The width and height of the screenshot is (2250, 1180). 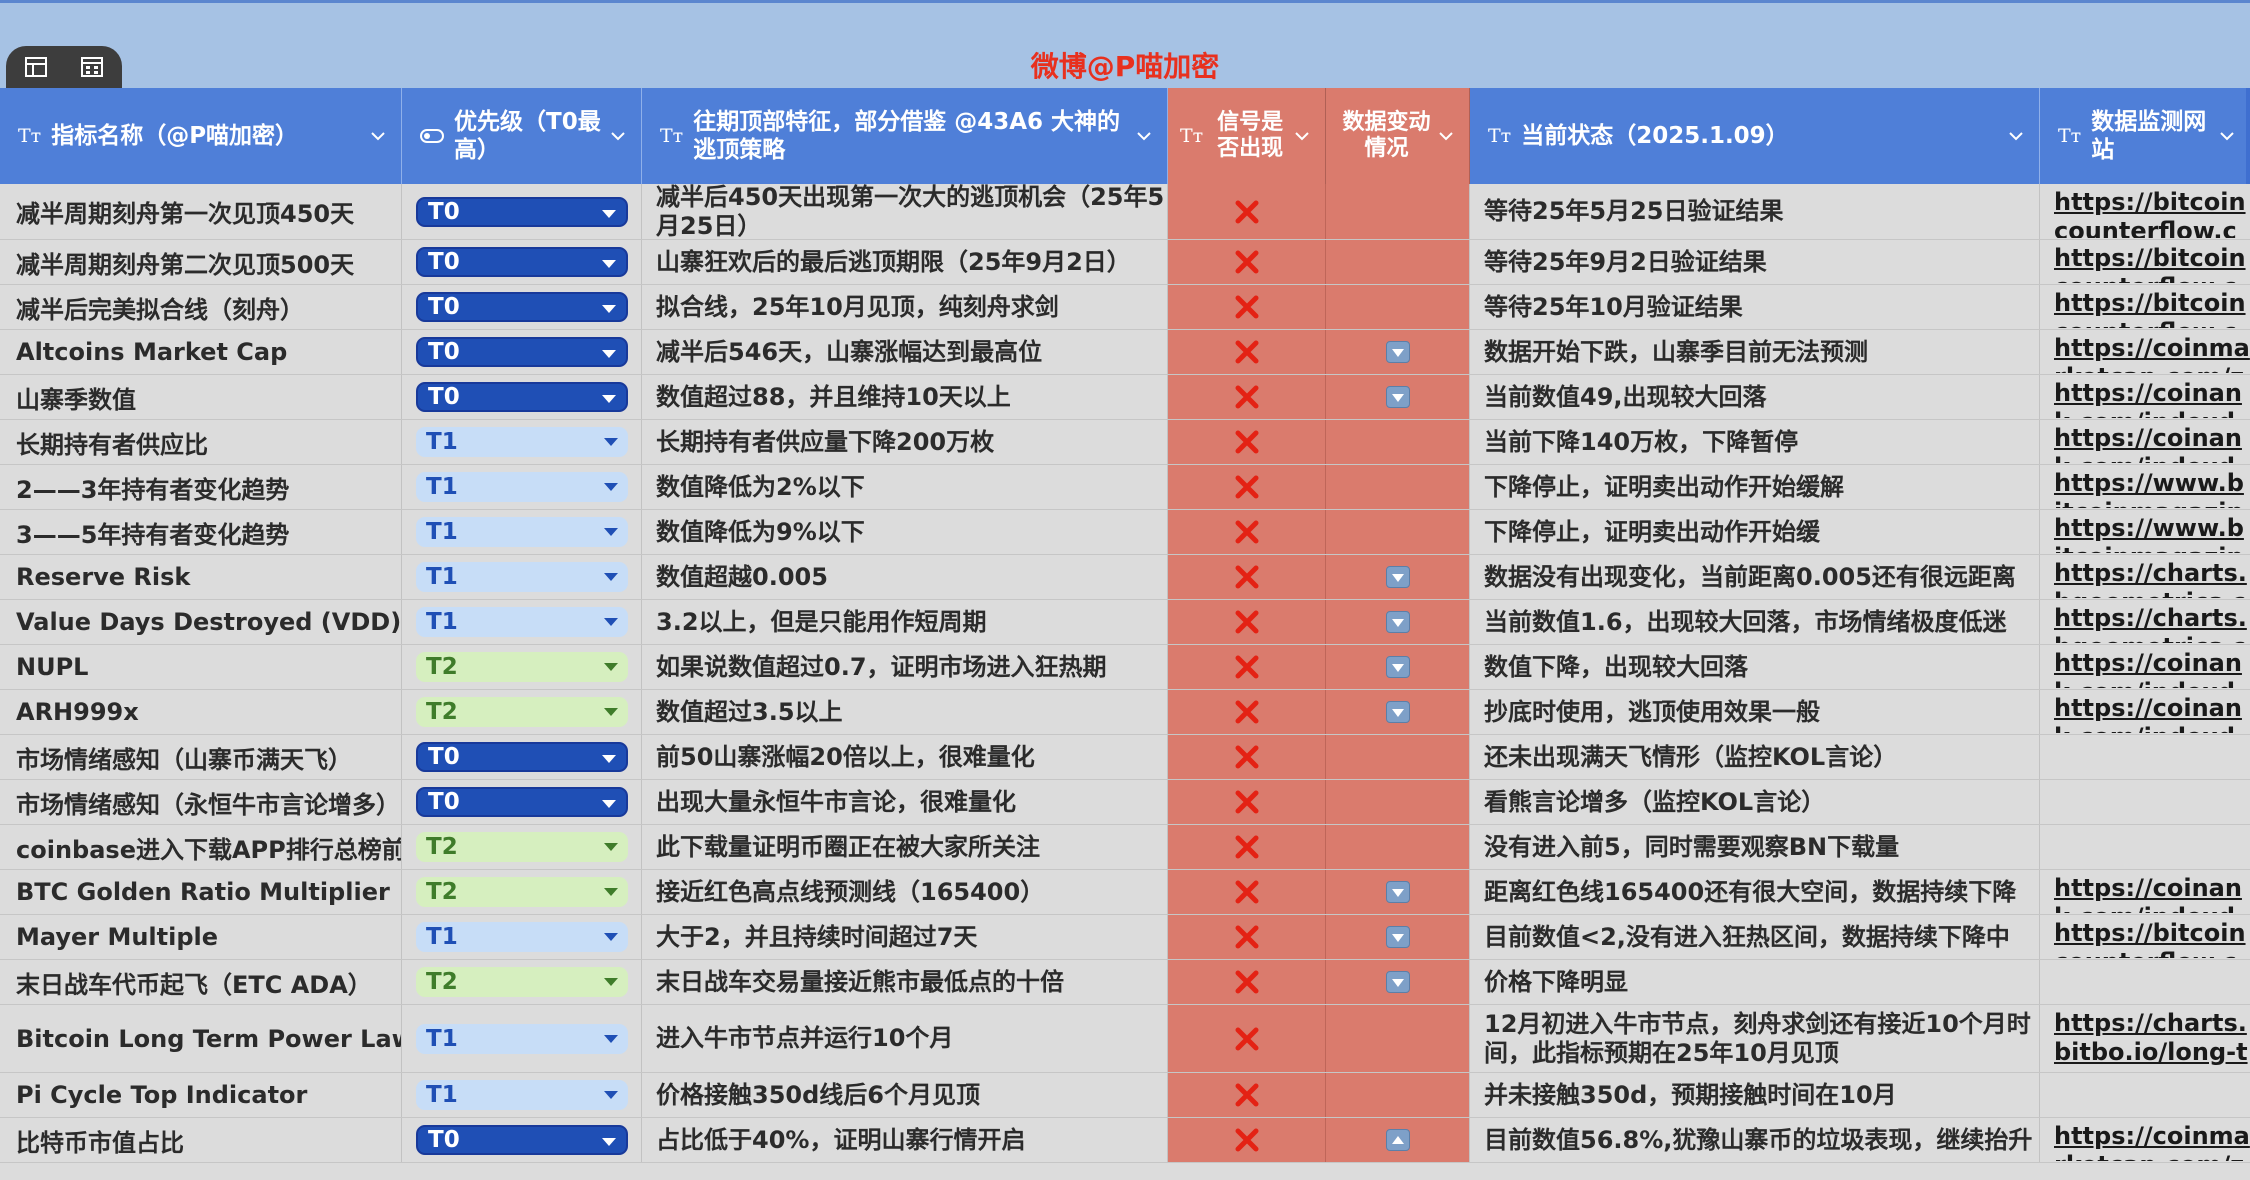 What do you see at coordinates (201, 622) in the screenshot?
I see `indicator-name-cell: Value Days Destroyed (VDD)` at bounding box center [201, 622].